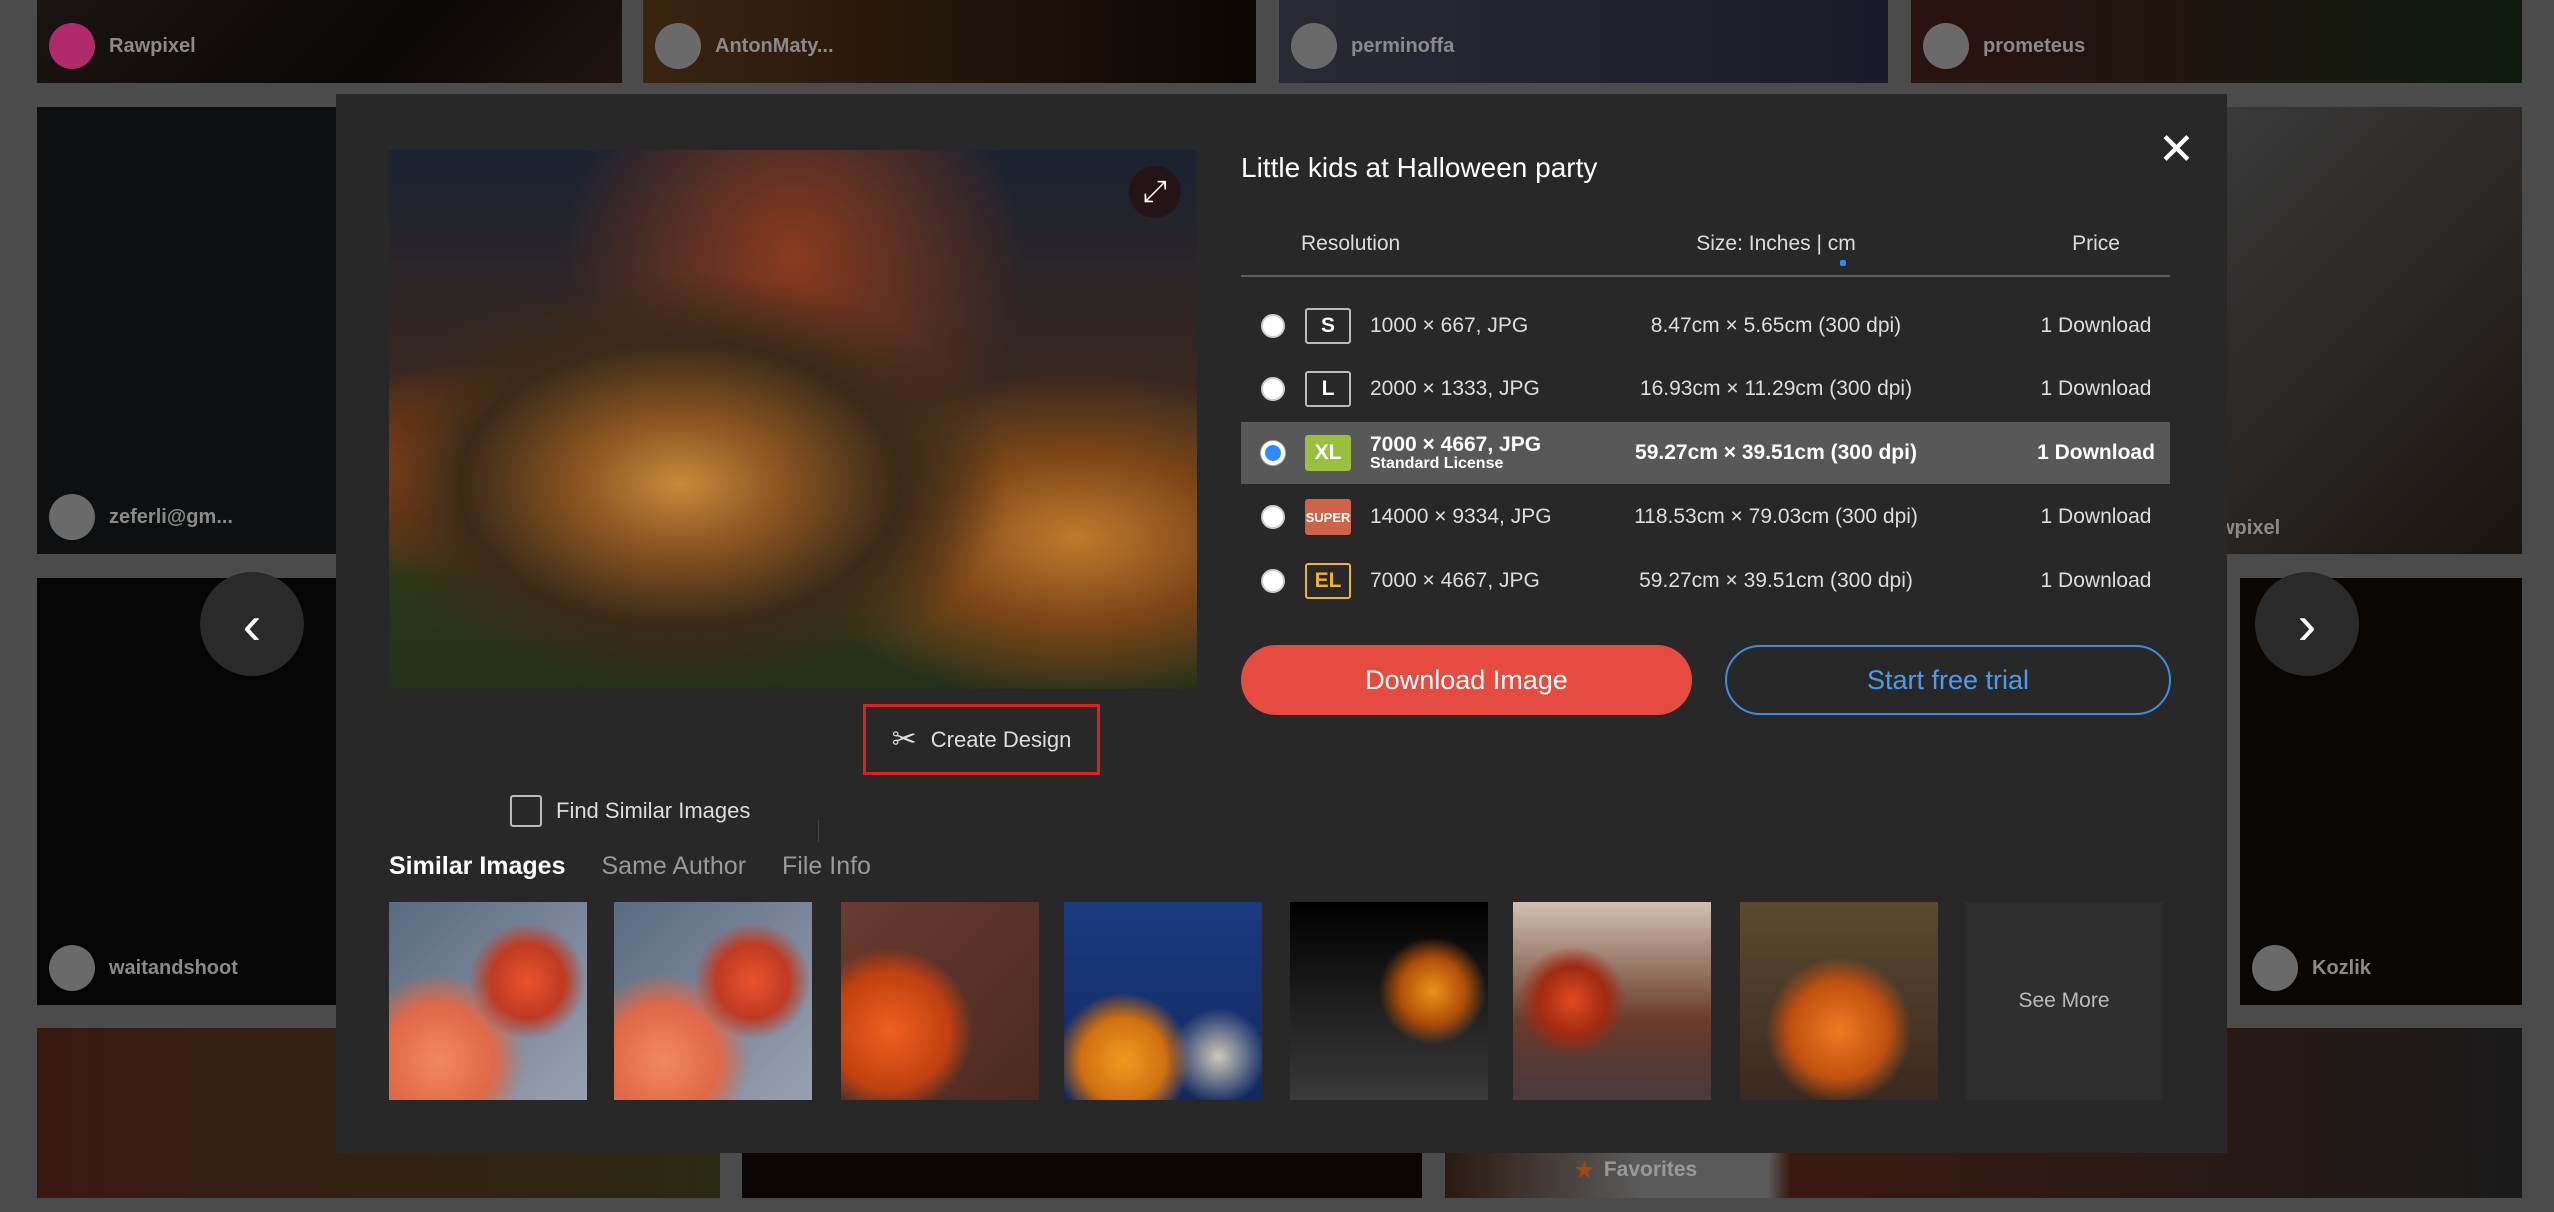  What do you see at coordinates (1437, 463) in the screenshot?
I see `license-label: Standard License` at bounding box center [1437, 463].